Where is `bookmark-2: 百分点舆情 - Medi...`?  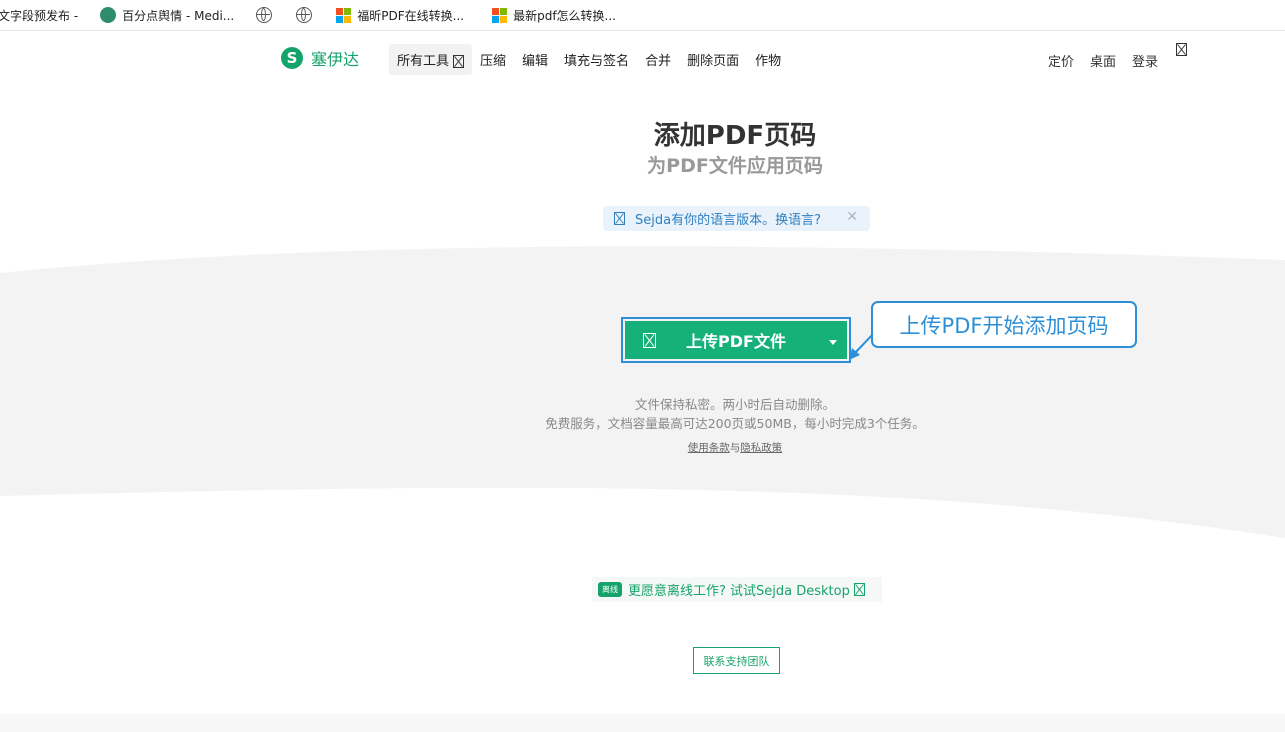
bookmark-2: 百分点舆情 - Medi... is located at coordinates (167, 15).